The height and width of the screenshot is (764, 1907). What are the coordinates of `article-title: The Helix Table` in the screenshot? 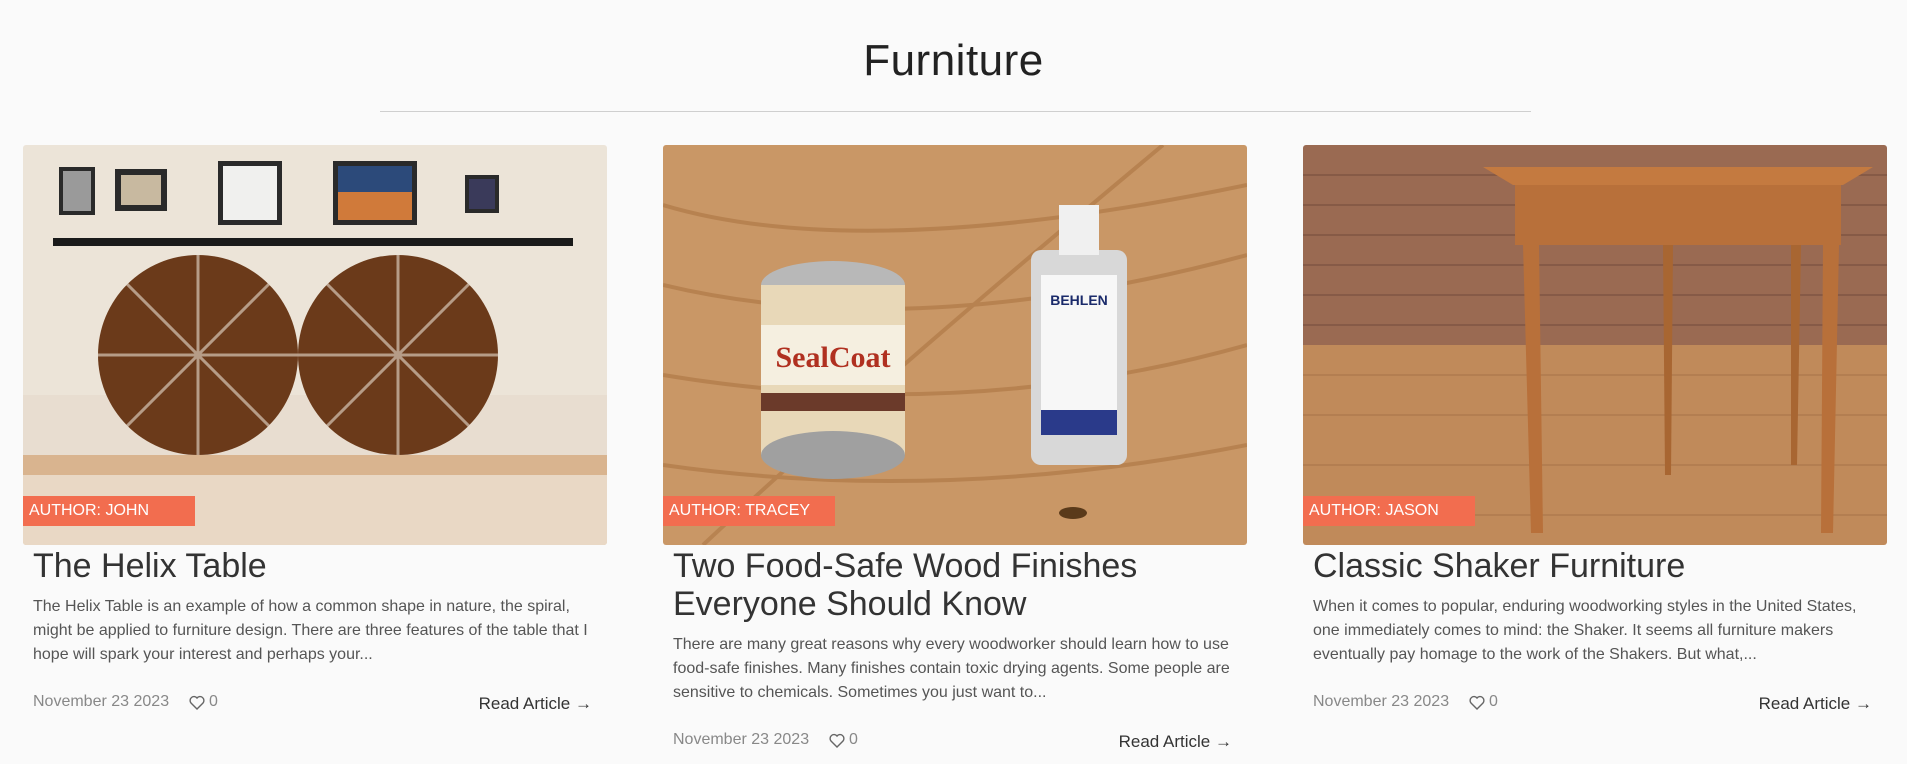 It's located at (315, 566).